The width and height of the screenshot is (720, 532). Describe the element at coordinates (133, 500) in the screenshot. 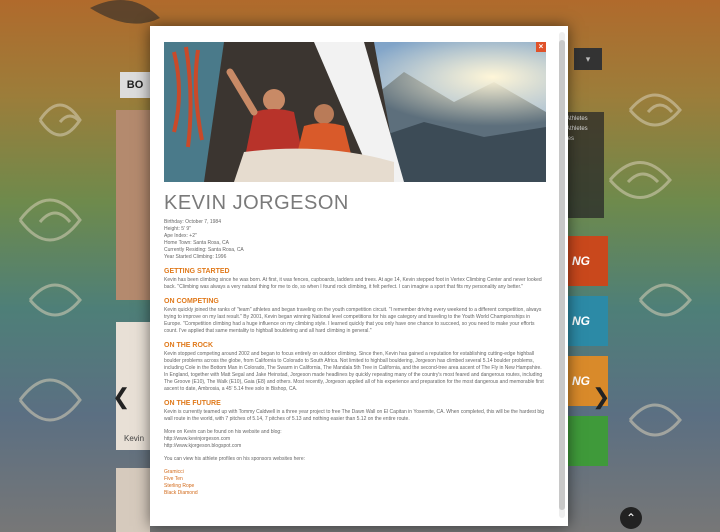

I see `background-athlete-card` at that location.